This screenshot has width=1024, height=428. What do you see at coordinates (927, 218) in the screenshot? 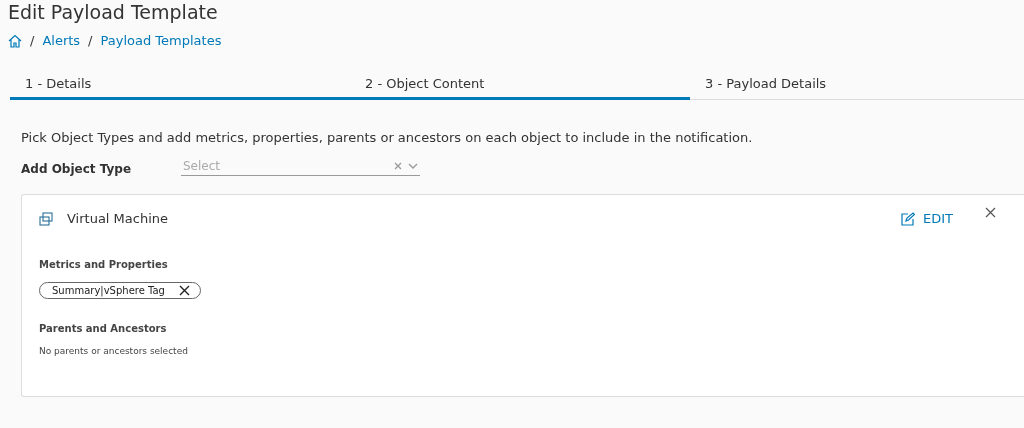
I see `edit-button: EDIT` at bounding box center [927, 218].